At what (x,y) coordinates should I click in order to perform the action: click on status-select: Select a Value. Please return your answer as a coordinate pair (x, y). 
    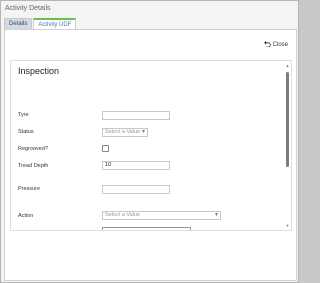
    Looking at the image, I should click on (125, 132).